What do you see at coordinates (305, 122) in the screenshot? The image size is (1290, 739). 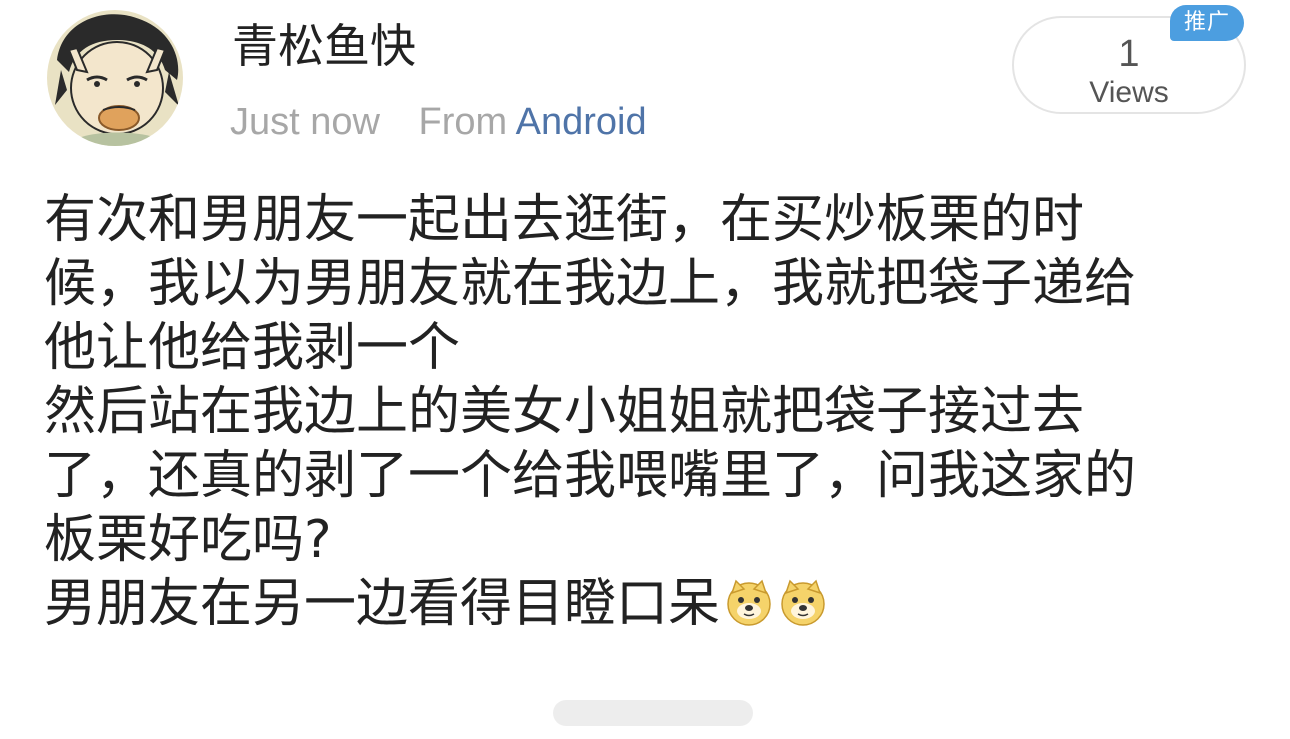 I see `post-time: Just now` at bounding box center [305, 122].